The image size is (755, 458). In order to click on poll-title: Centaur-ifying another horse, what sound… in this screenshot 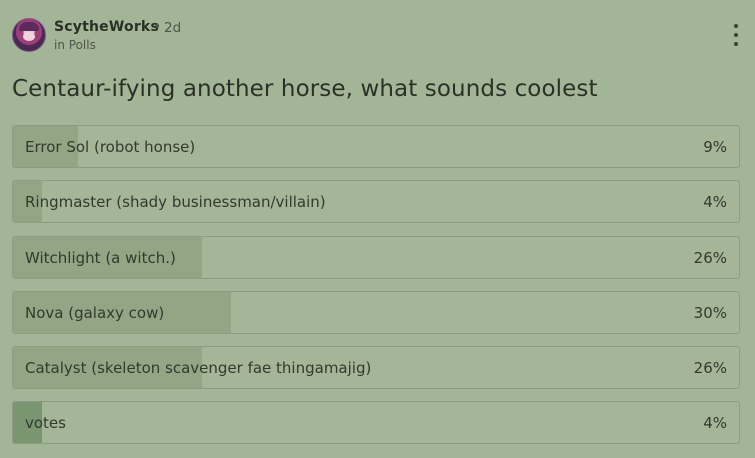, I will do `click(305, 89)`.